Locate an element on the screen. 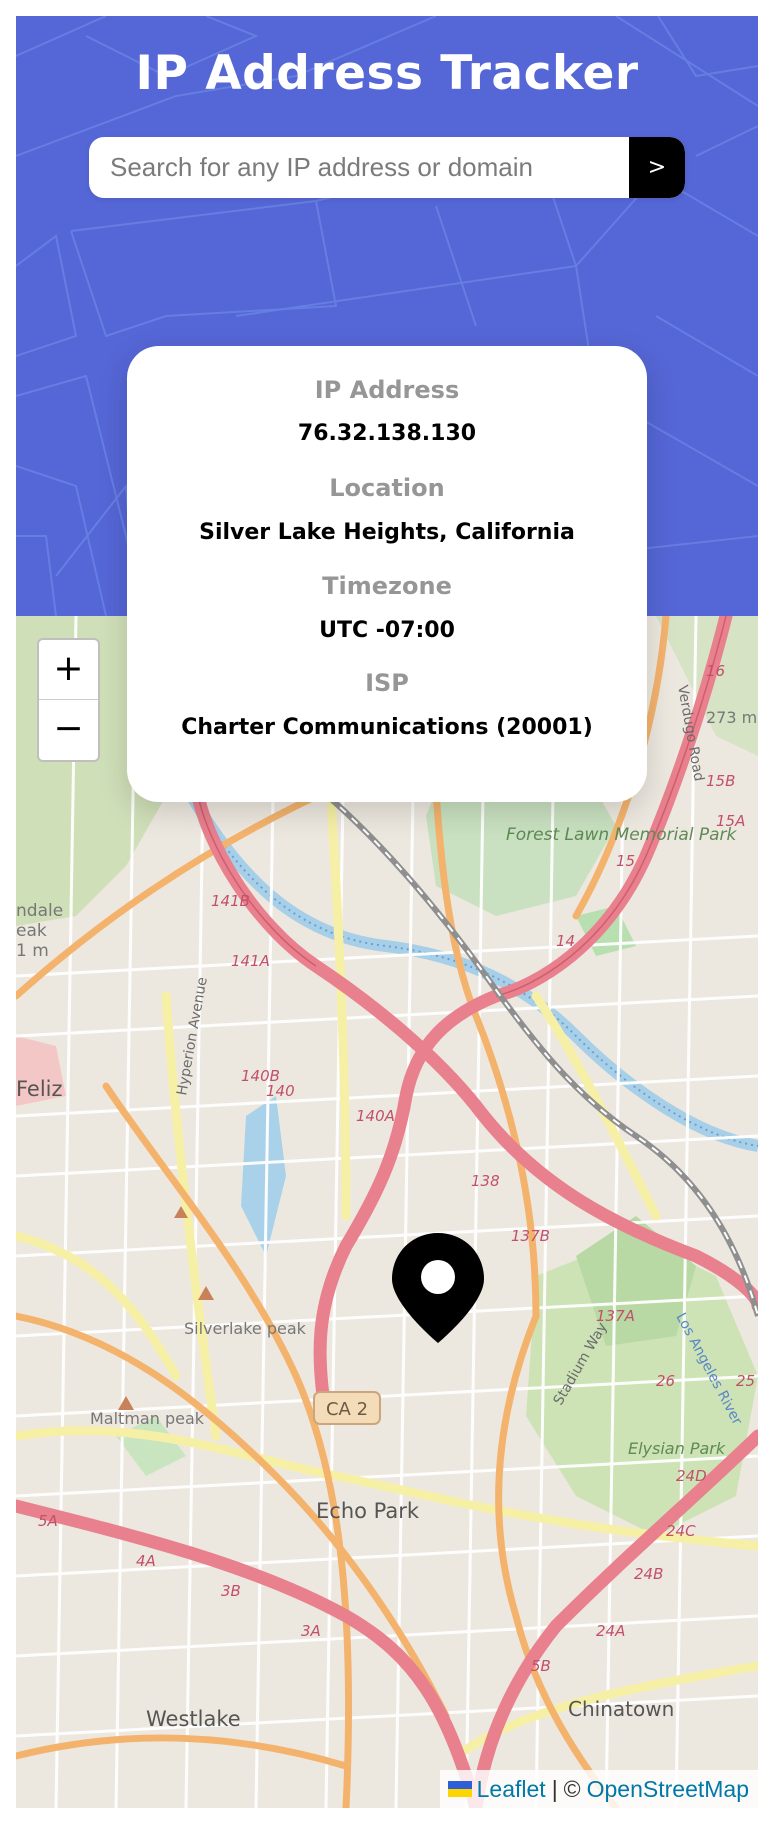  eak-label: eak is located at coordinates (31, 931).